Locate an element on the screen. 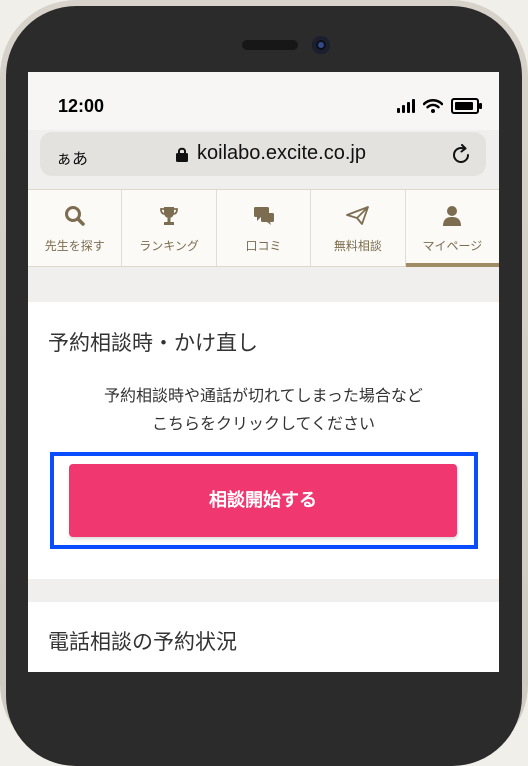  tab-free-consultation: 無料相談 is located at coordinates (358, 228).